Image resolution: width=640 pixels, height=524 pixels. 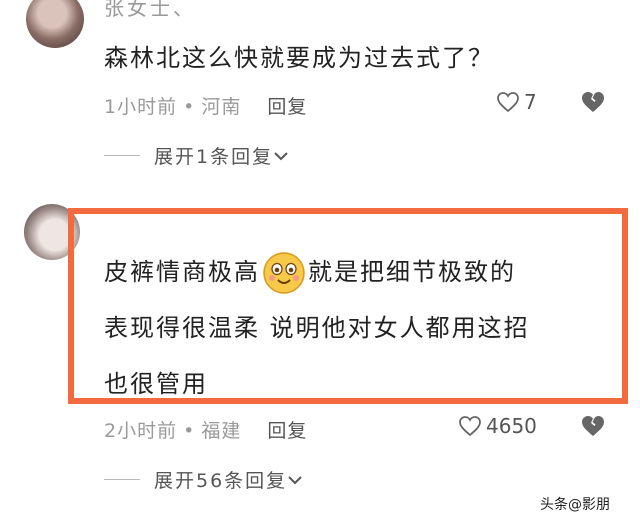 What do you see at coordinates (575, 505) in the screenshot?
I see `watermark: 头条@影朋` at bounding box center [575, 505].